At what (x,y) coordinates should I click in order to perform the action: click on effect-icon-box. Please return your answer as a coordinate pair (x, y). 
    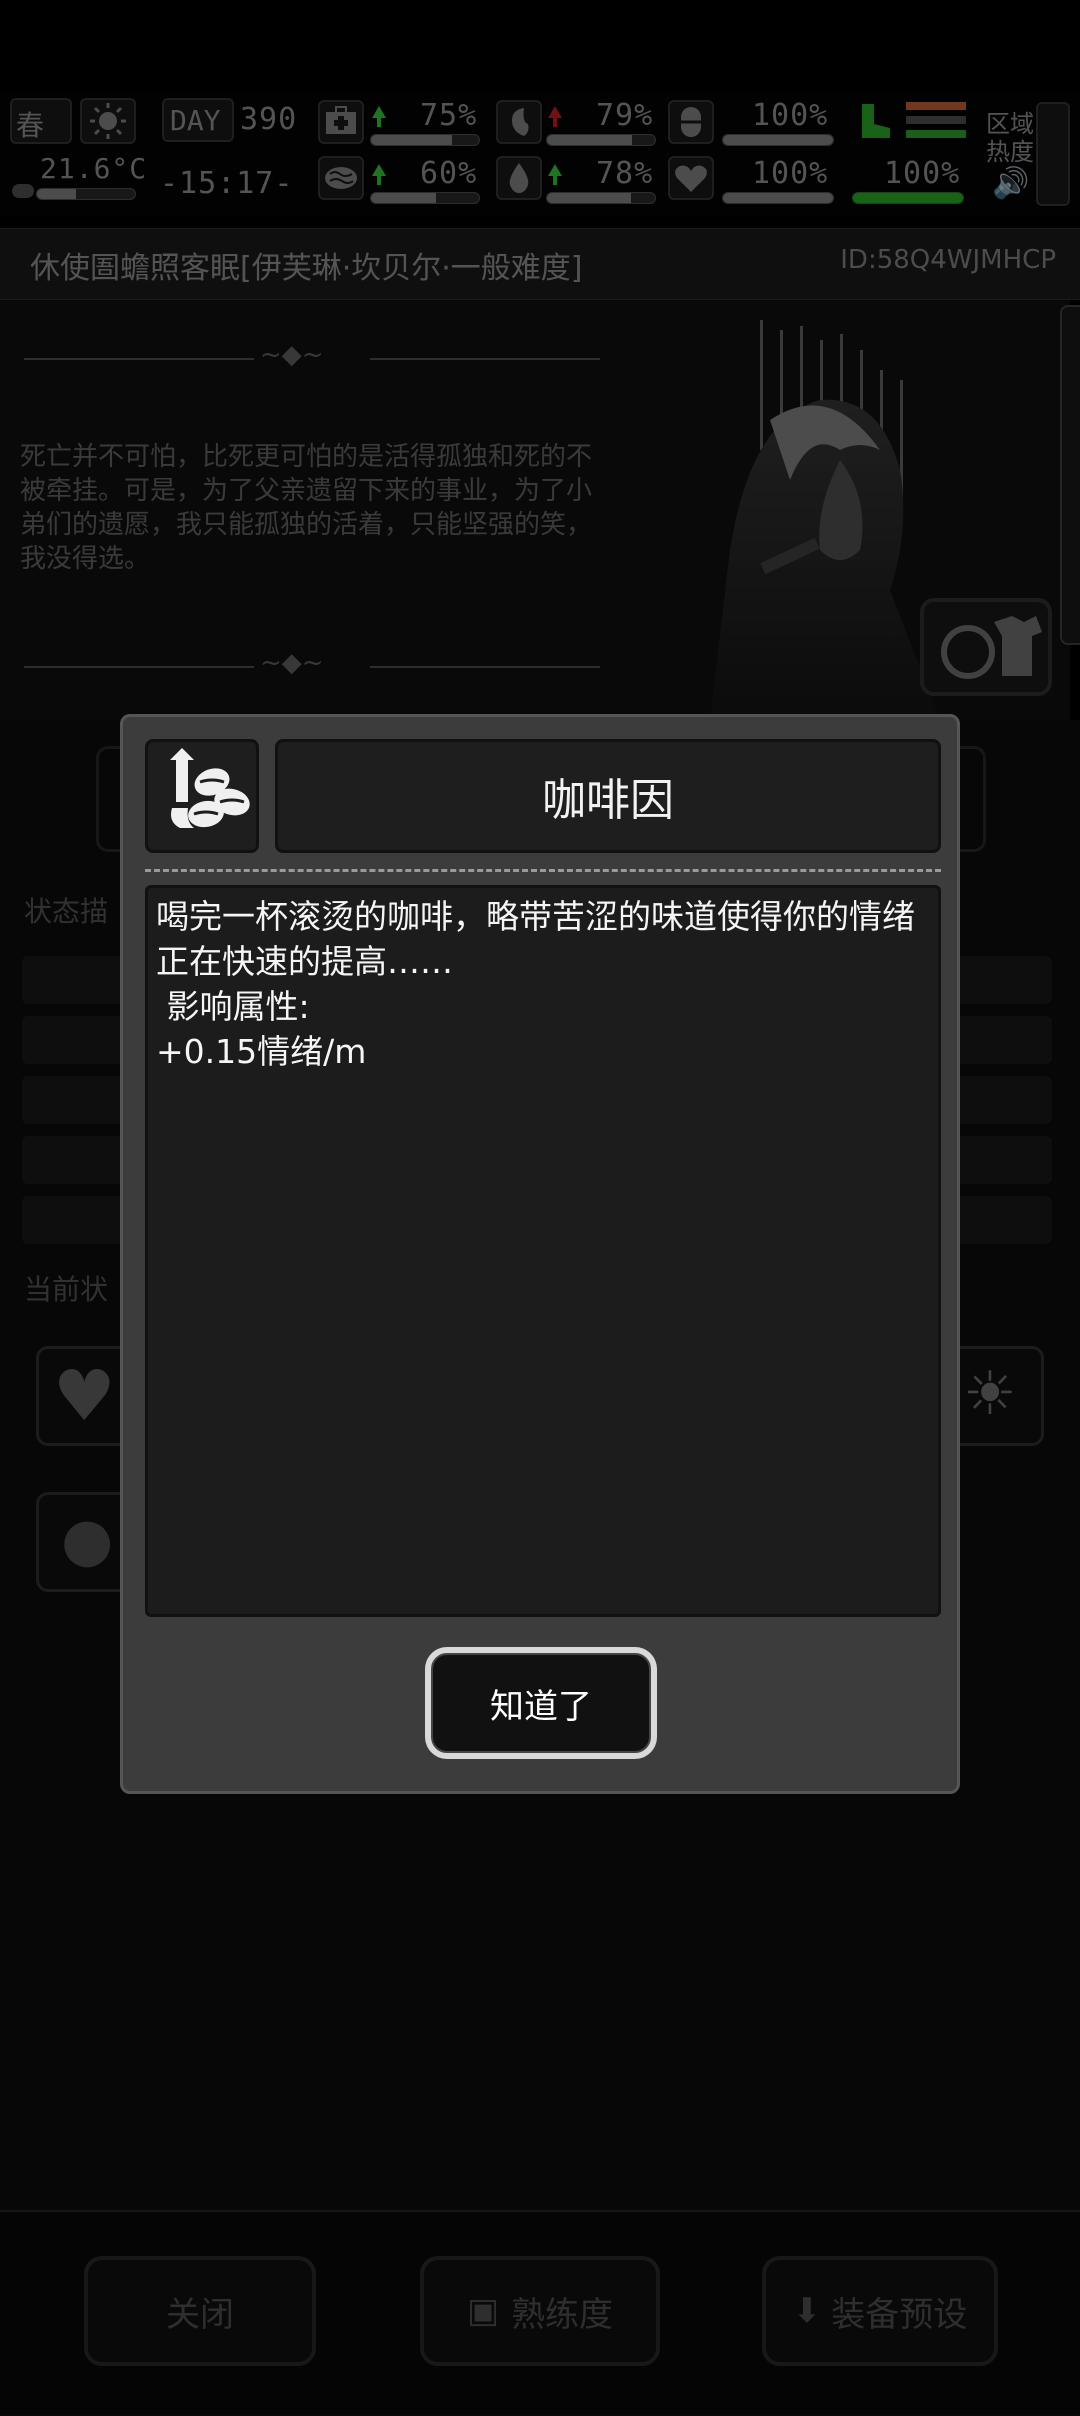
    Looking at the image, I should click on (202, 796).